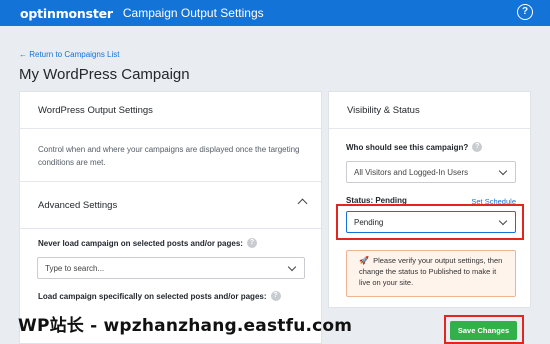 Image resolution: width=550 pixels, height=344 pixels. What do you see at coordinates (483, 330) in the screenshot?
I see `save-changes-button: Save Changes` at bounding box center [483, 330].